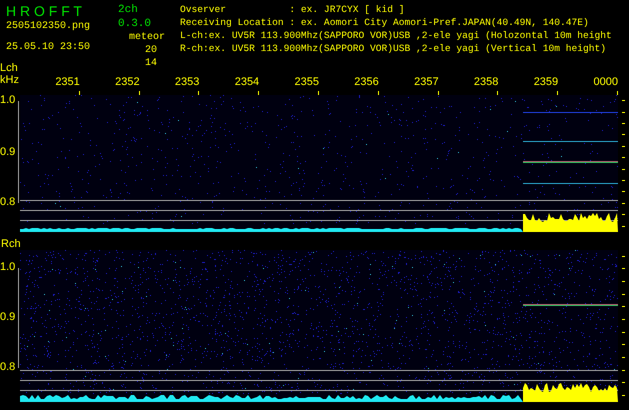  I want to click on channel-label: Rch, so click(11, 244).